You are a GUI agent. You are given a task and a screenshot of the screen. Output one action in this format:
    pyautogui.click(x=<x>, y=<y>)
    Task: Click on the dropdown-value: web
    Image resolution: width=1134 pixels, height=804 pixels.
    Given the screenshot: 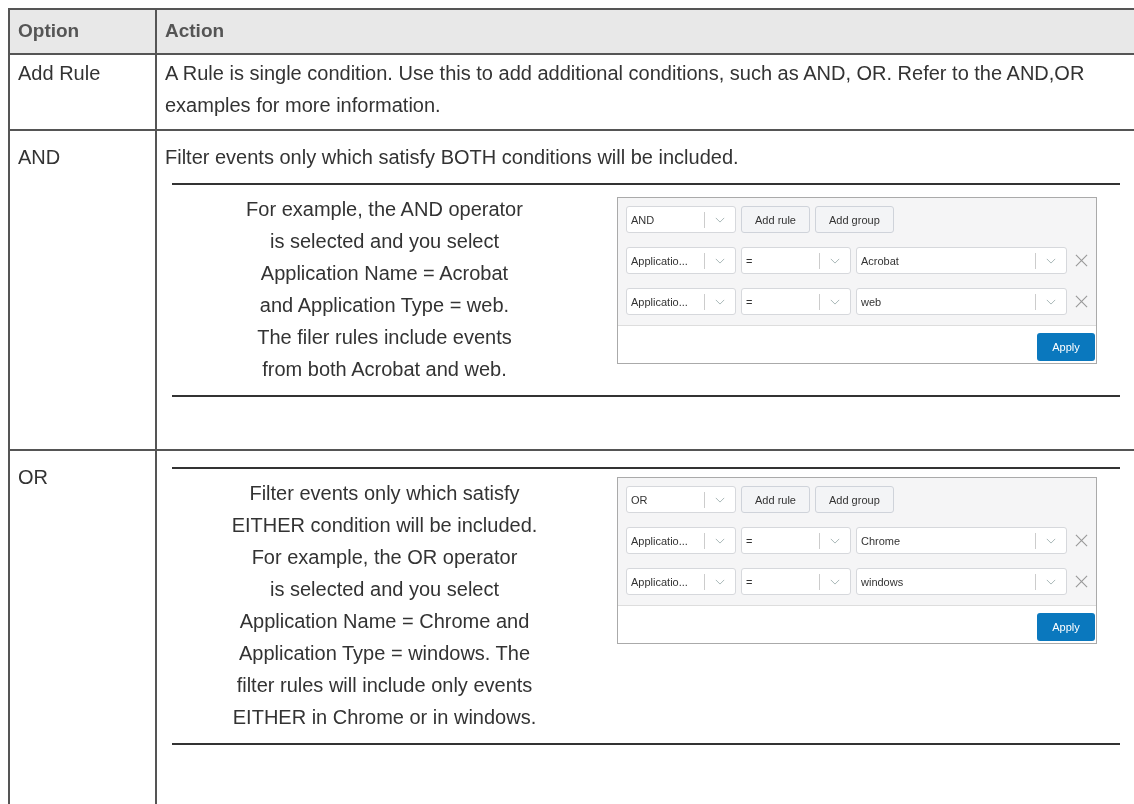 What is the action you would take?
    pyautogui.click(x=872, y=301)
    